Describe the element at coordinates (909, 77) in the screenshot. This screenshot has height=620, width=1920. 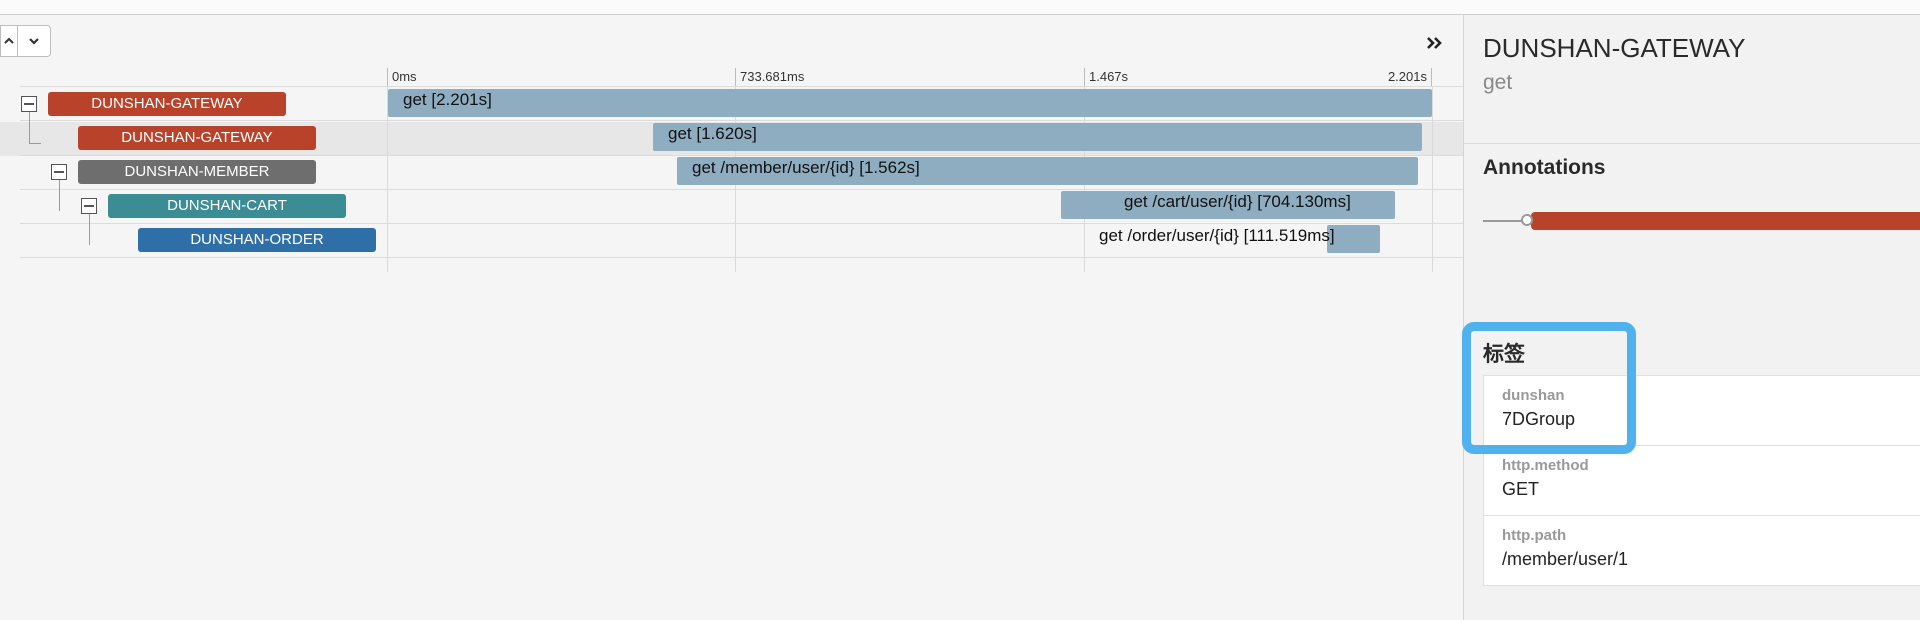
I see `time-ruler: 0ms 733.681ms 1.467s 2.201s` at that location.